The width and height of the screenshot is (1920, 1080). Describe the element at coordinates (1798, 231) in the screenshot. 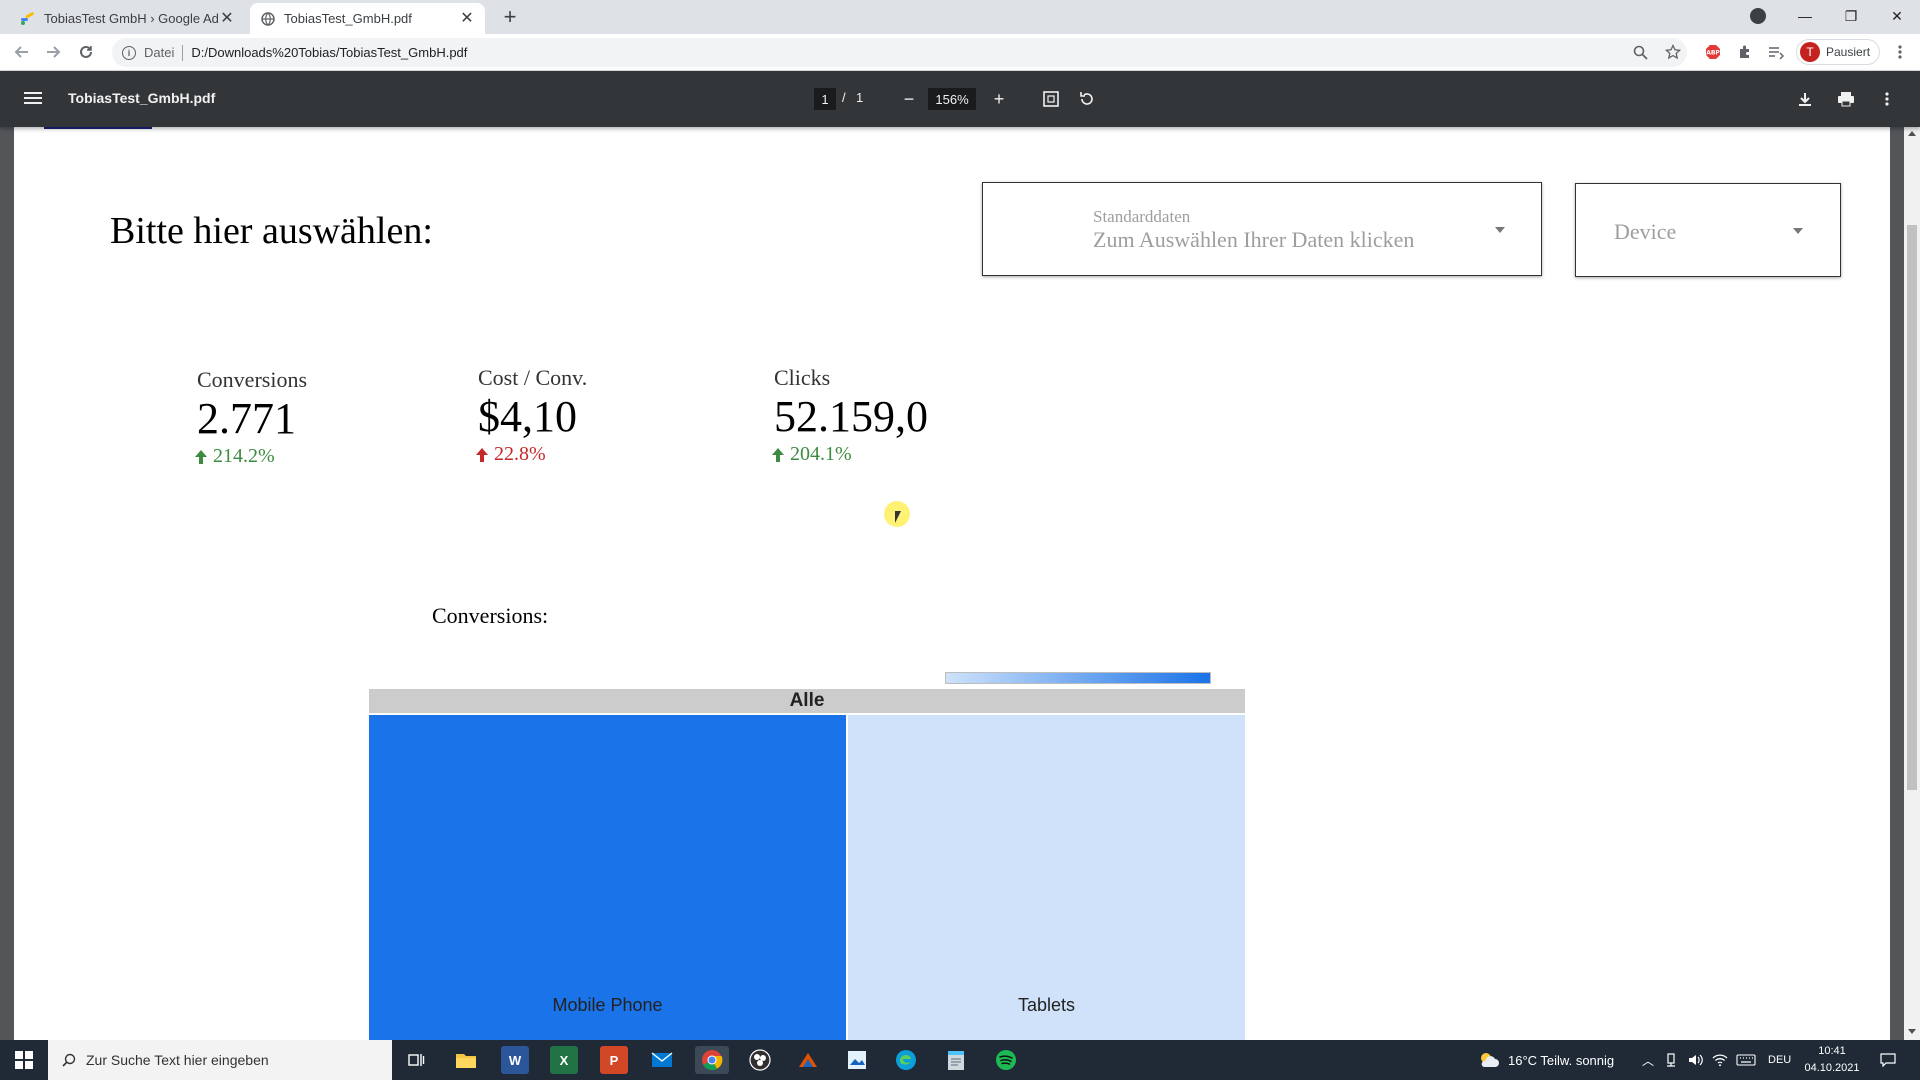

I see `chevron-down-icon` at that location.